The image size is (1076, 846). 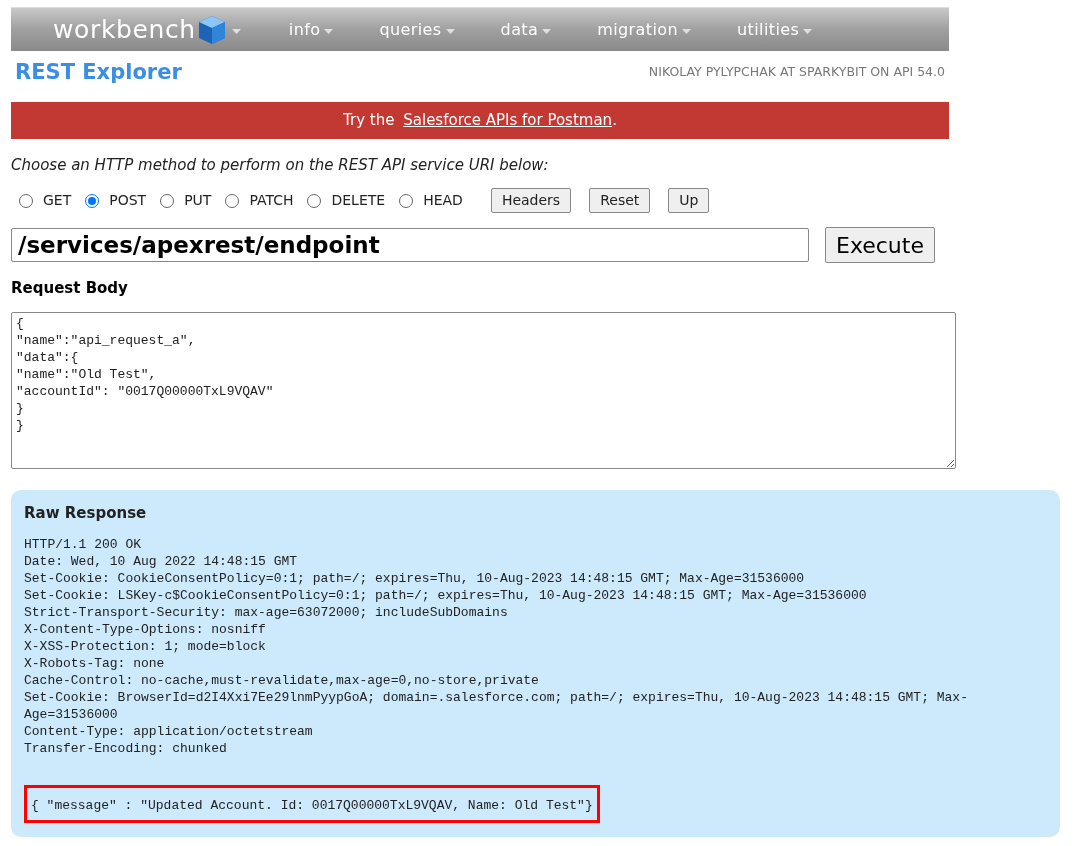 What do you see at coordinates (198, 200) in the screenshot?
I see `method-label: PUT` at bounding box center [198, 200].